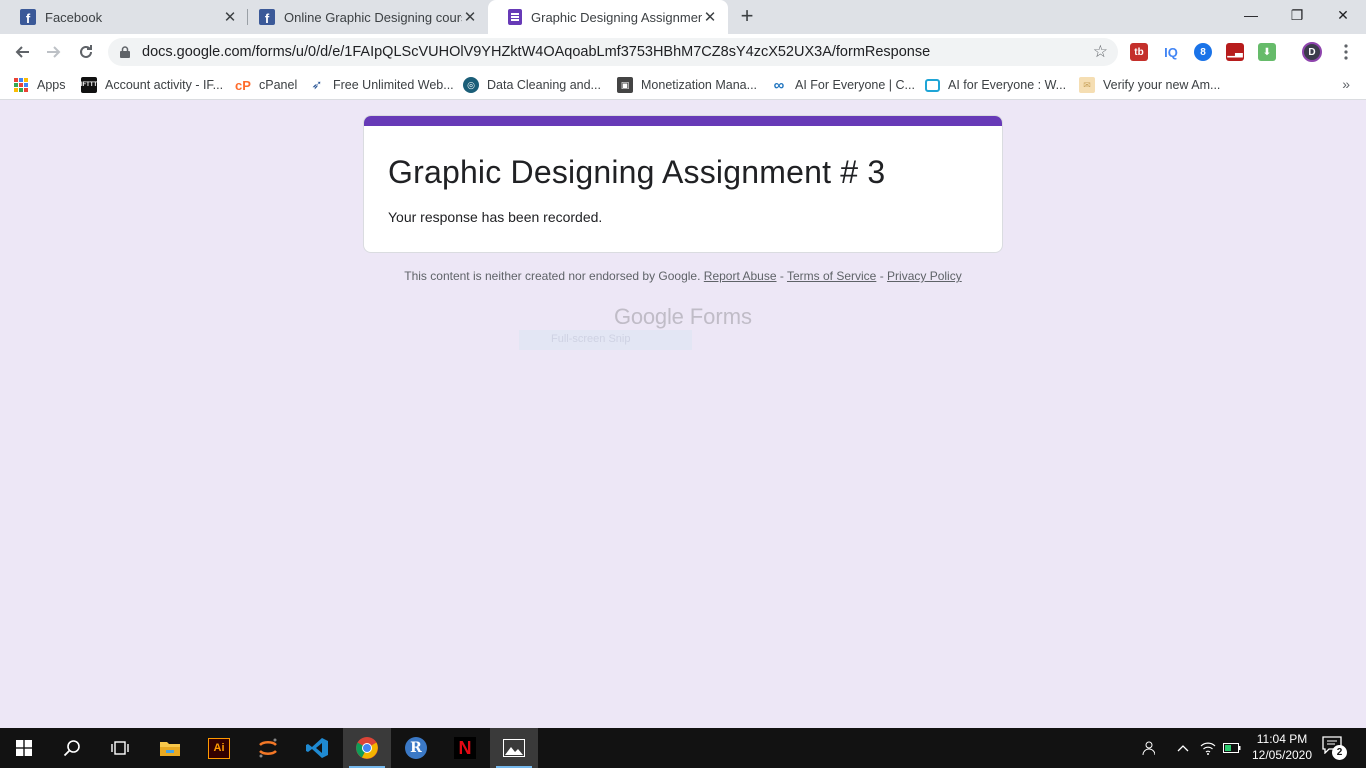  What do you see at coordinates (268, 748) in the screenshot?
I see `jupyter-icon` at bounding box center [268, 748].